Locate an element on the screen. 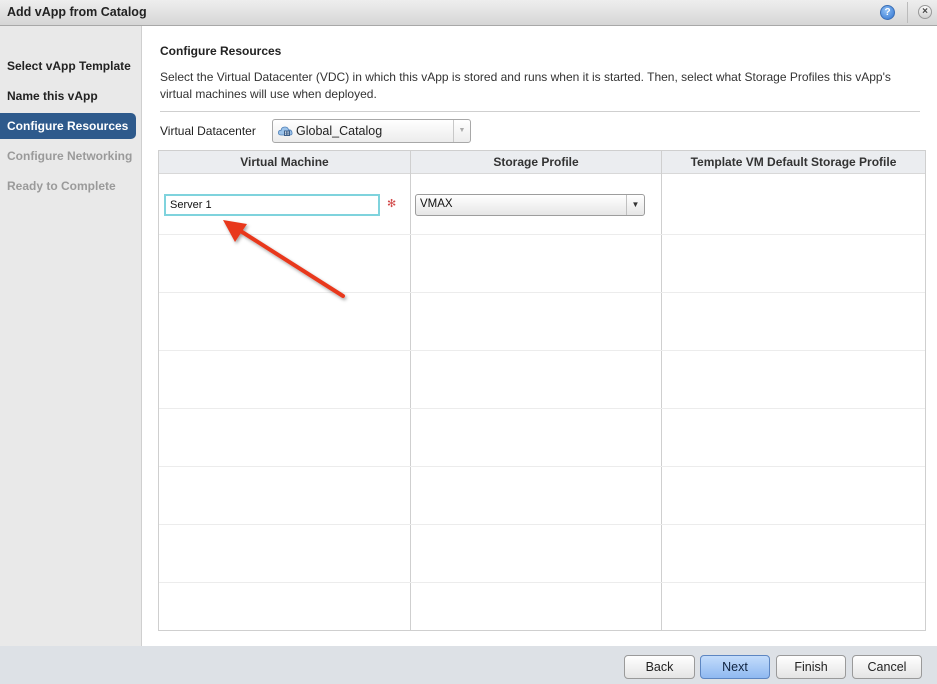  vm-name-input is located at coordinates (272, 205).